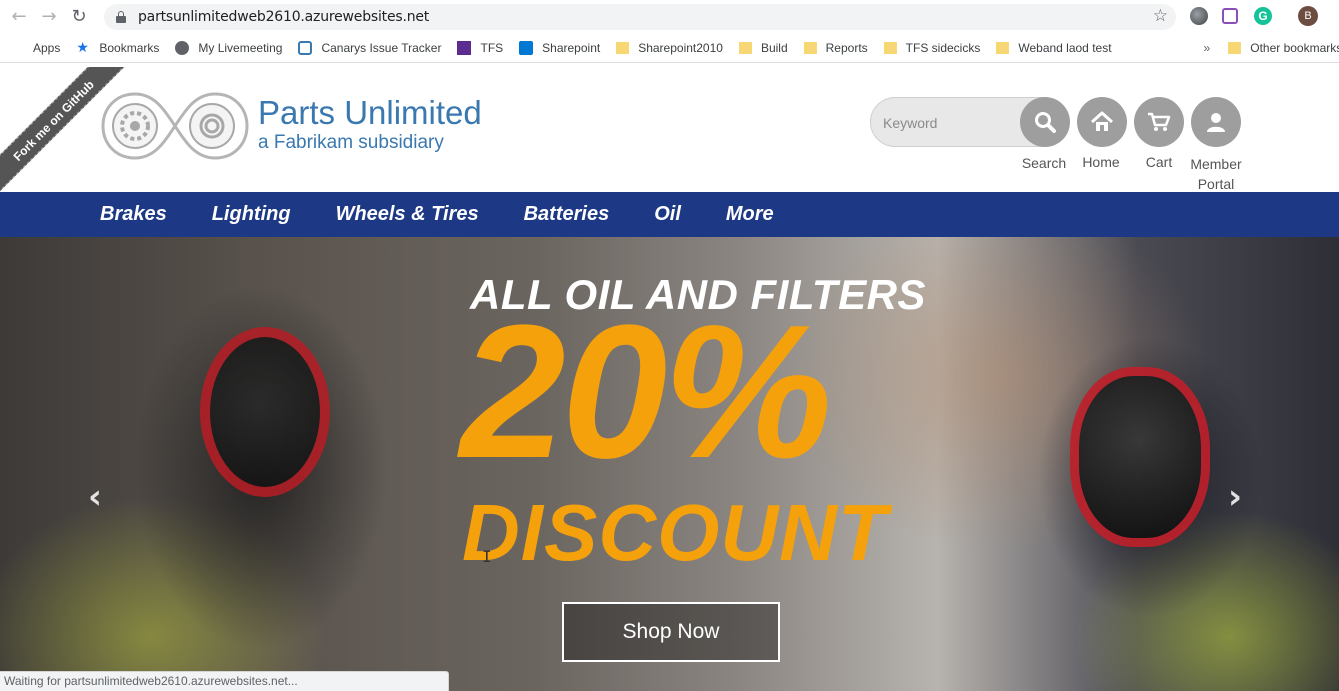  Describe the element at coordinates (283, 17) in the screenshot. I see `url-text: partsunlimitedweb2610.azurewebsites.net` at that location.